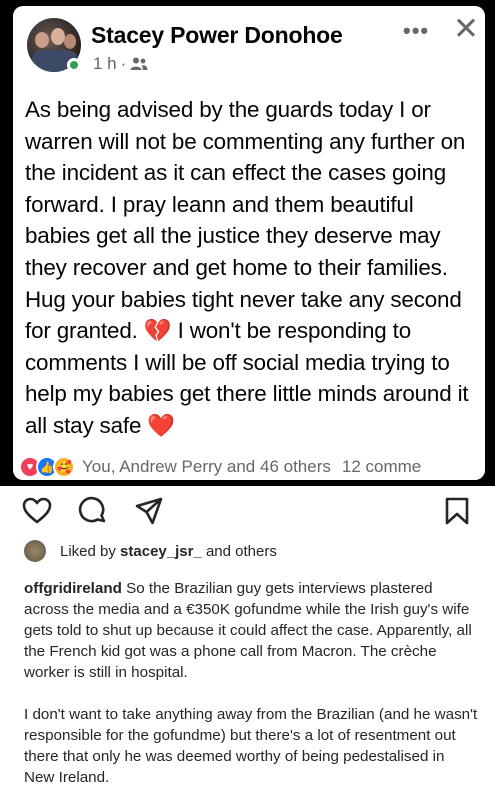 The width and height of the screenshot is (495, 800). I want to click on comments-count: 12 comme, so click(381, 467).